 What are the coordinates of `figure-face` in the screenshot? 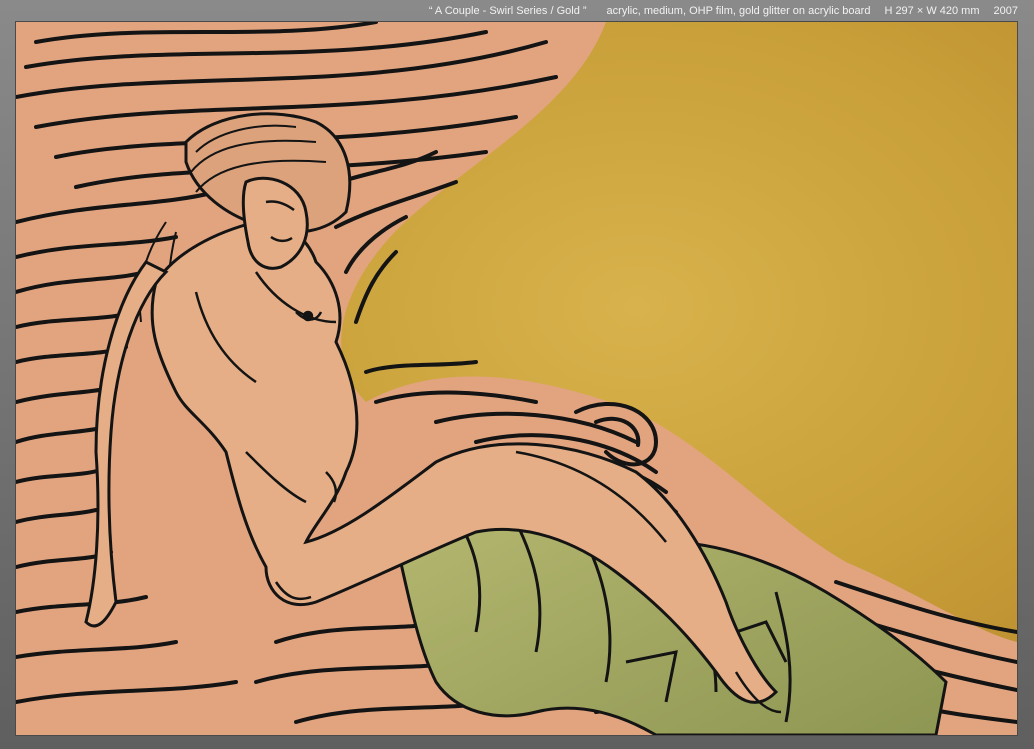 It's located at (275, 223).